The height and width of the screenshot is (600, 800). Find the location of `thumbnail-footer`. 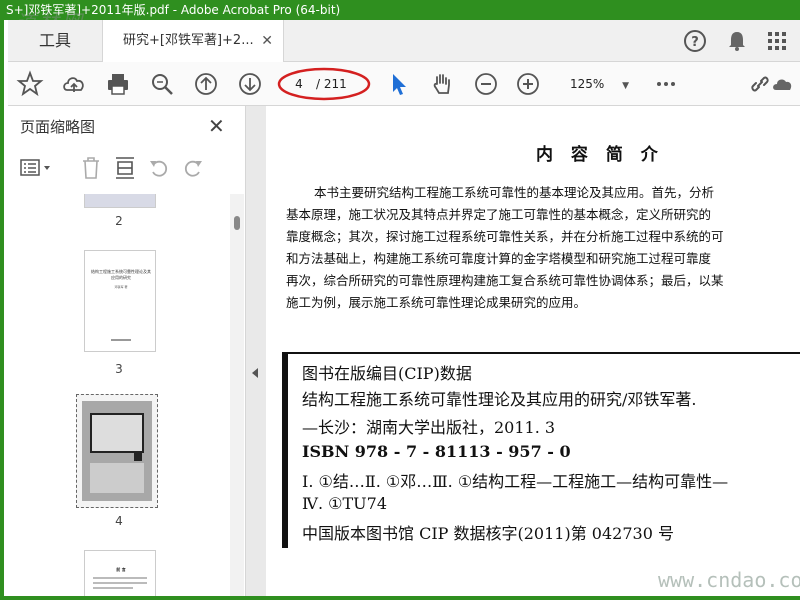

thumbnail-footer is located at coordinates (121, 340).